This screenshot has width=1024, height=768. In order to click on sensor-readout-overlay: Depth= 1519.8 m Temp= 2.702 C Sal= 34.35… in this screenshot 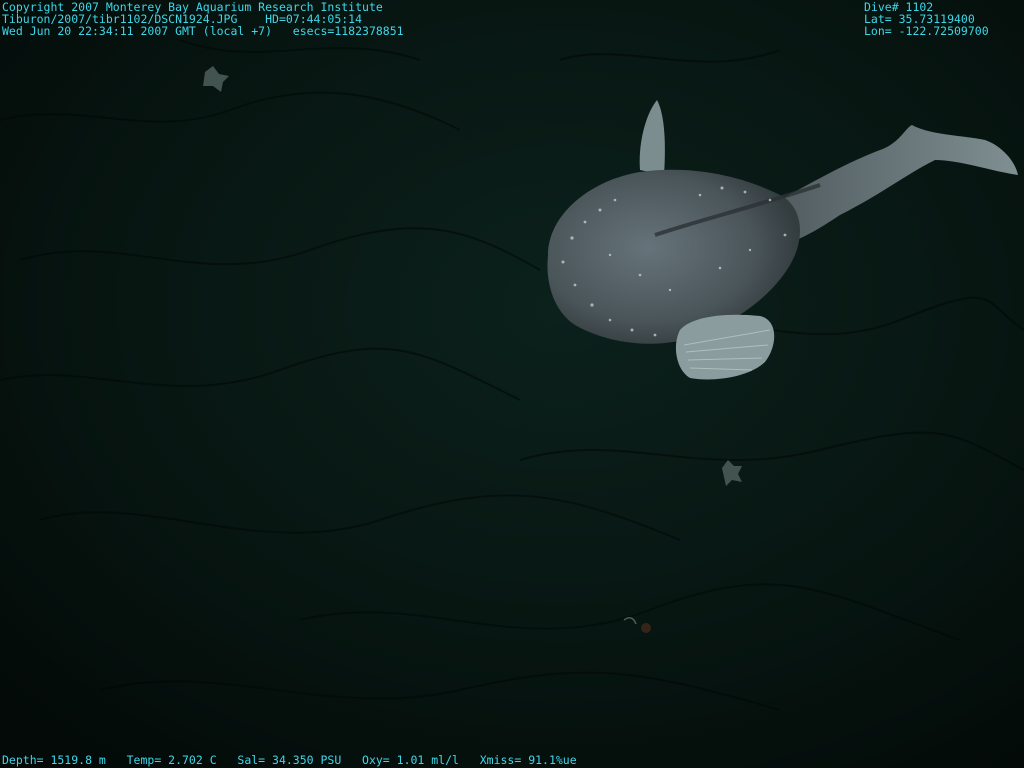, I will do `click(289, 760)`.